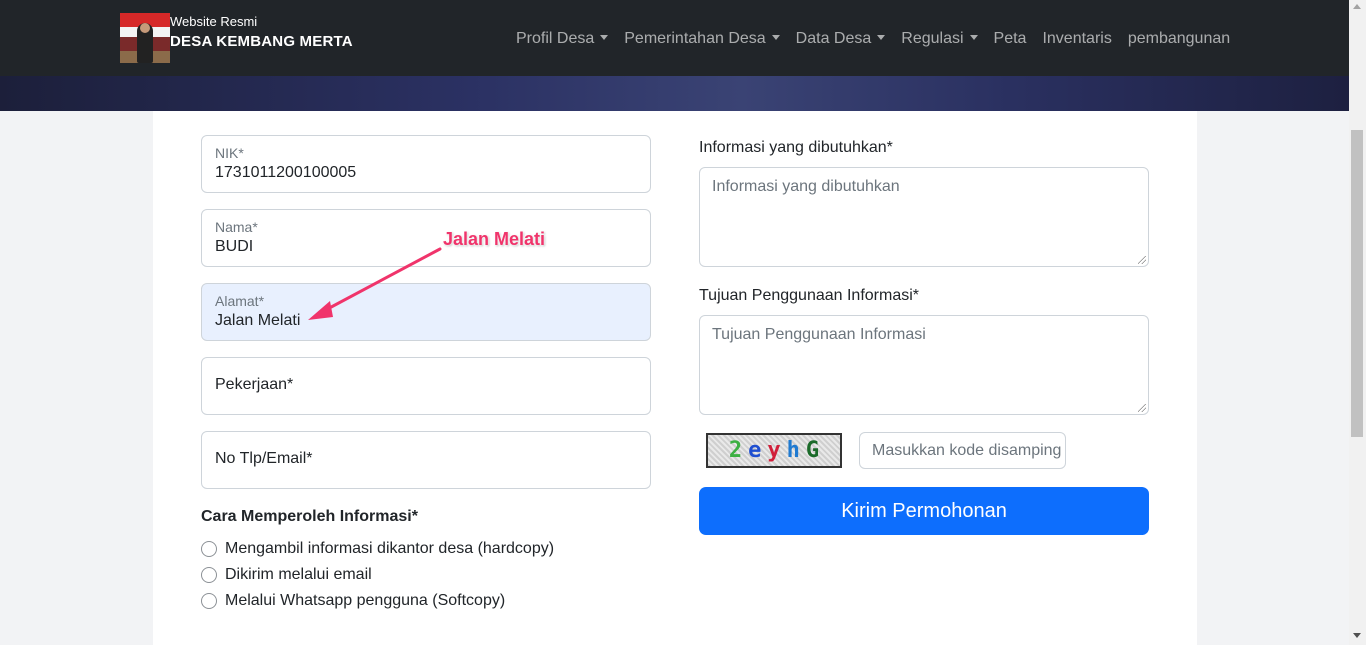  I want to click on nik-field: NIK* 1731011200100005, so click(426, 164).